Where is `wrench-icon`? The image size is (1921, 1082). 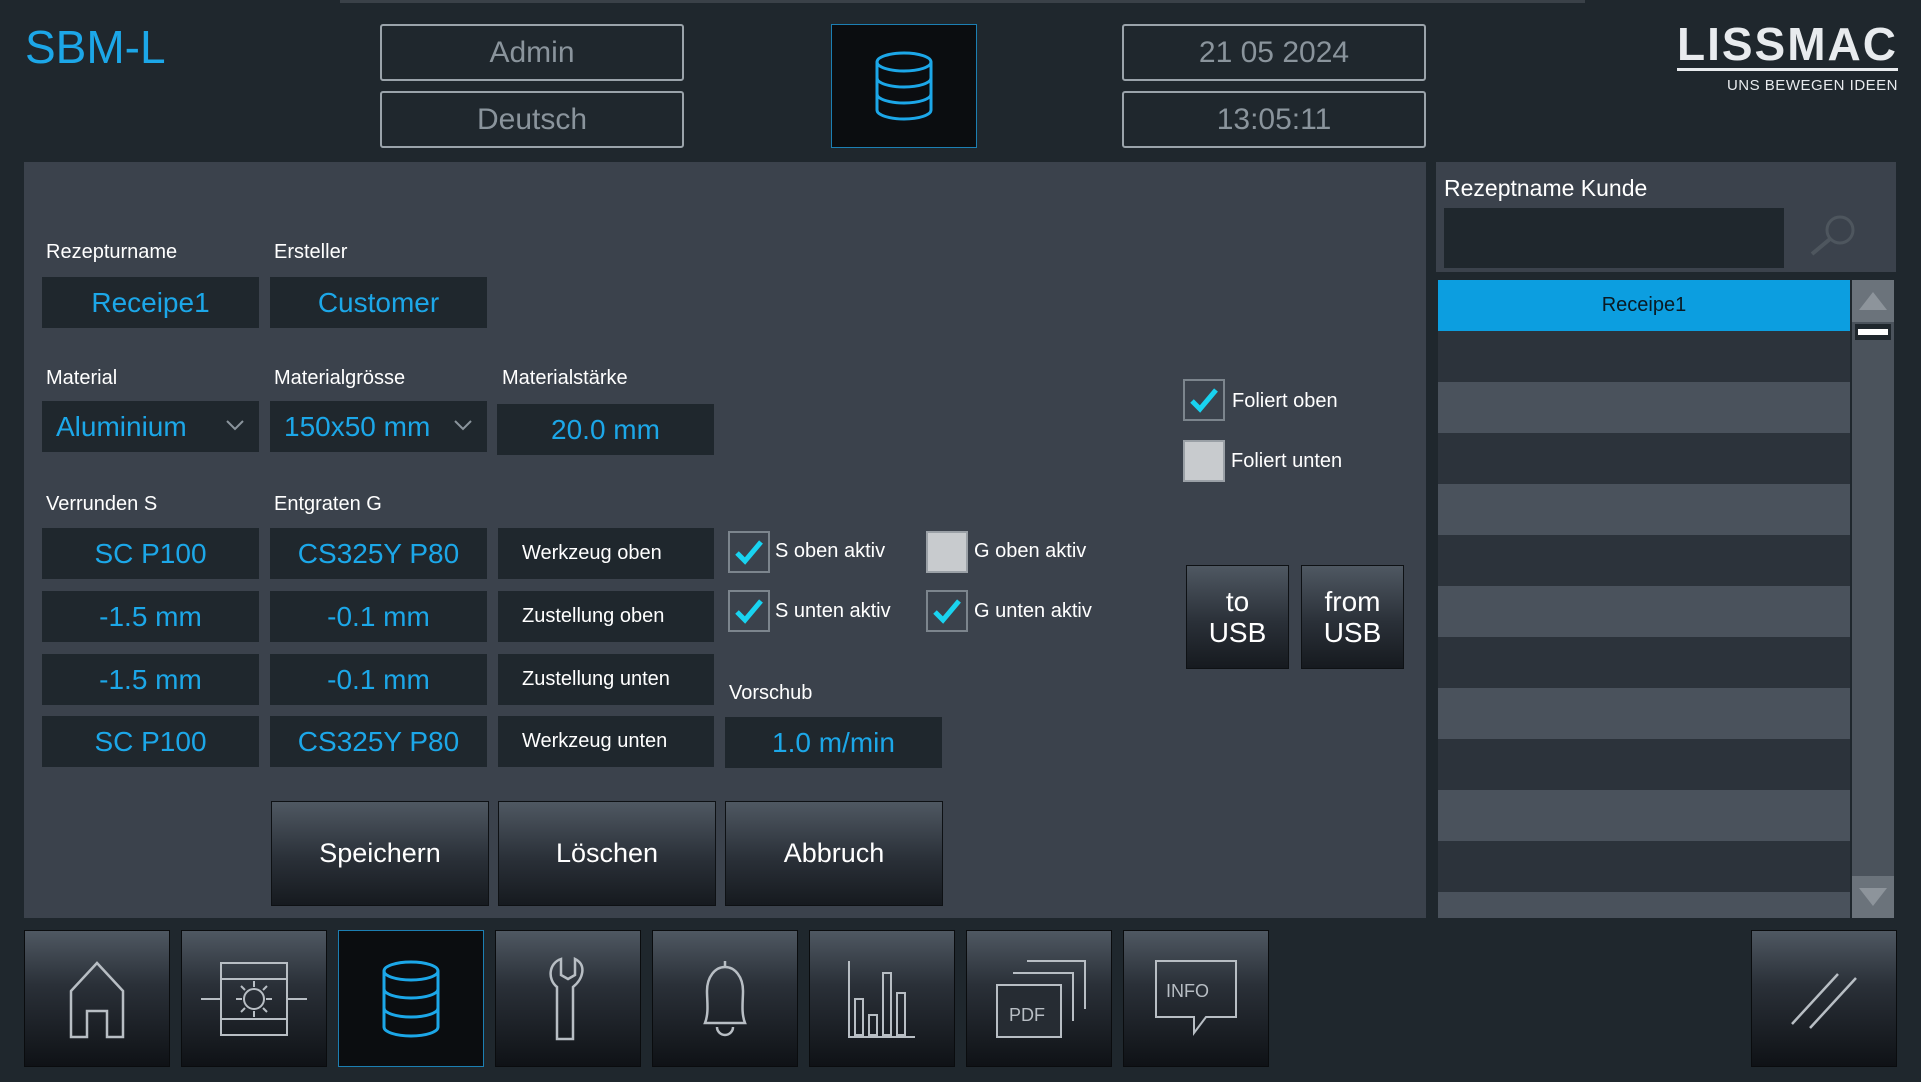
wrench-icon is located at coordinates (566, 998).